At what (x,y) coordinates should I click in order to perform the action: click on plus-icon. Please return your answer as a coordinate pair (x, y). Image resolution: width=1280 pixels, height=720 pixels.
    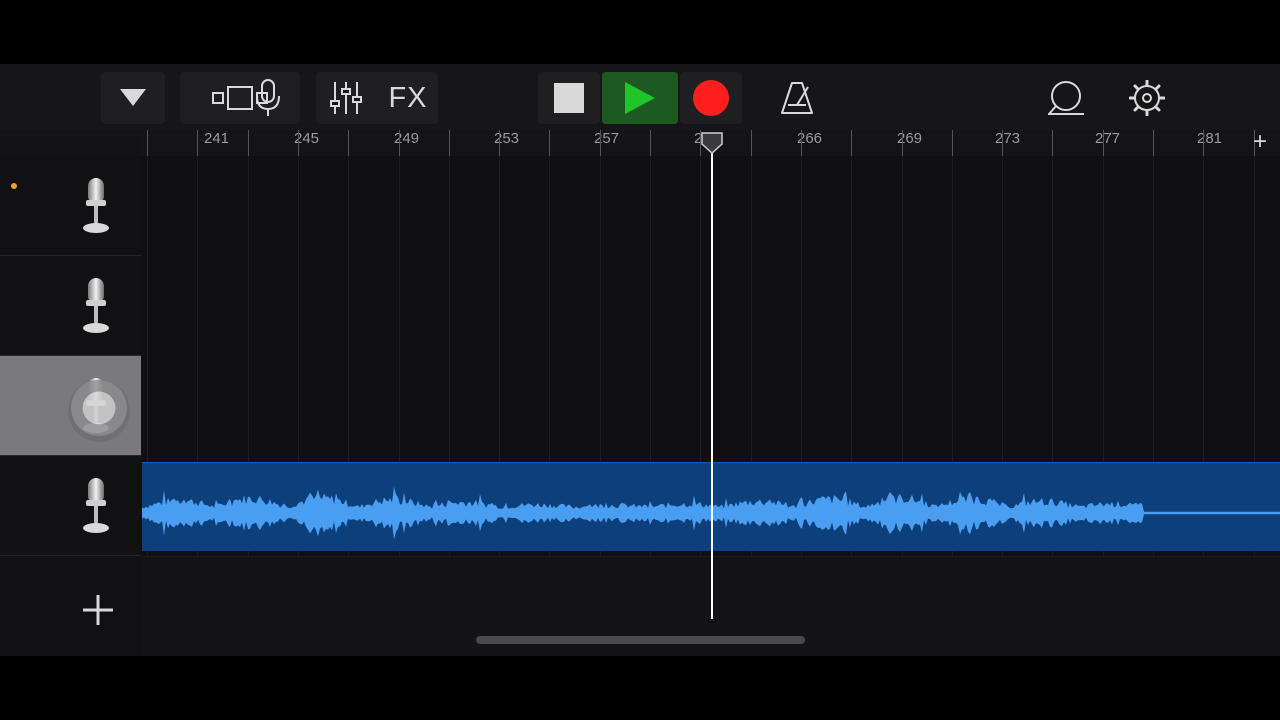
    Looking at the image, I should click on (98, 610).